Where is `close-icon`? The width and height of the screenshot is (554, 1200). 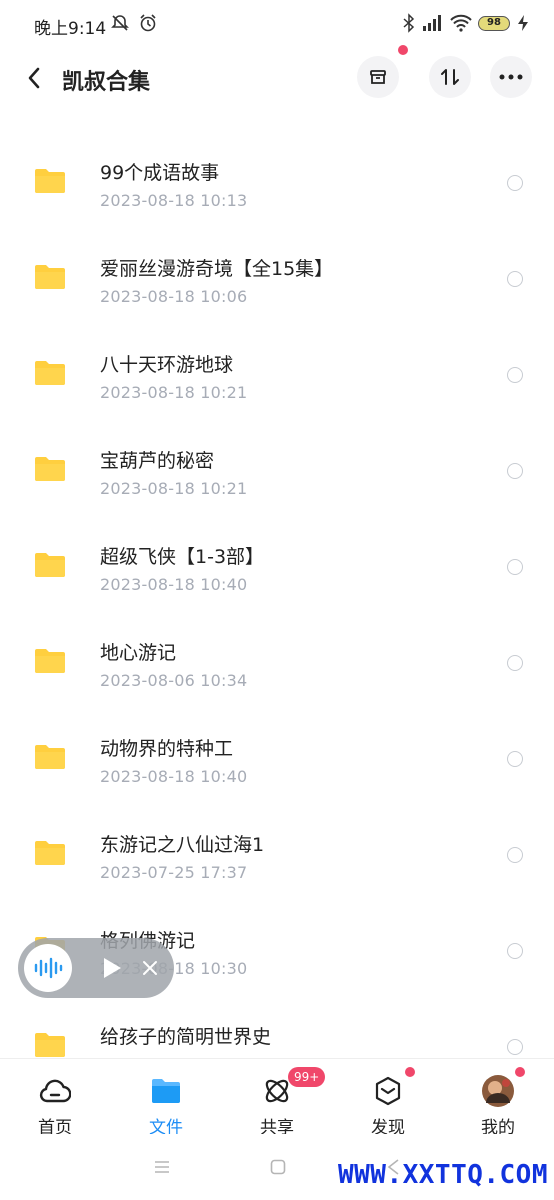 close-icon is located at coordinates (150, 968).